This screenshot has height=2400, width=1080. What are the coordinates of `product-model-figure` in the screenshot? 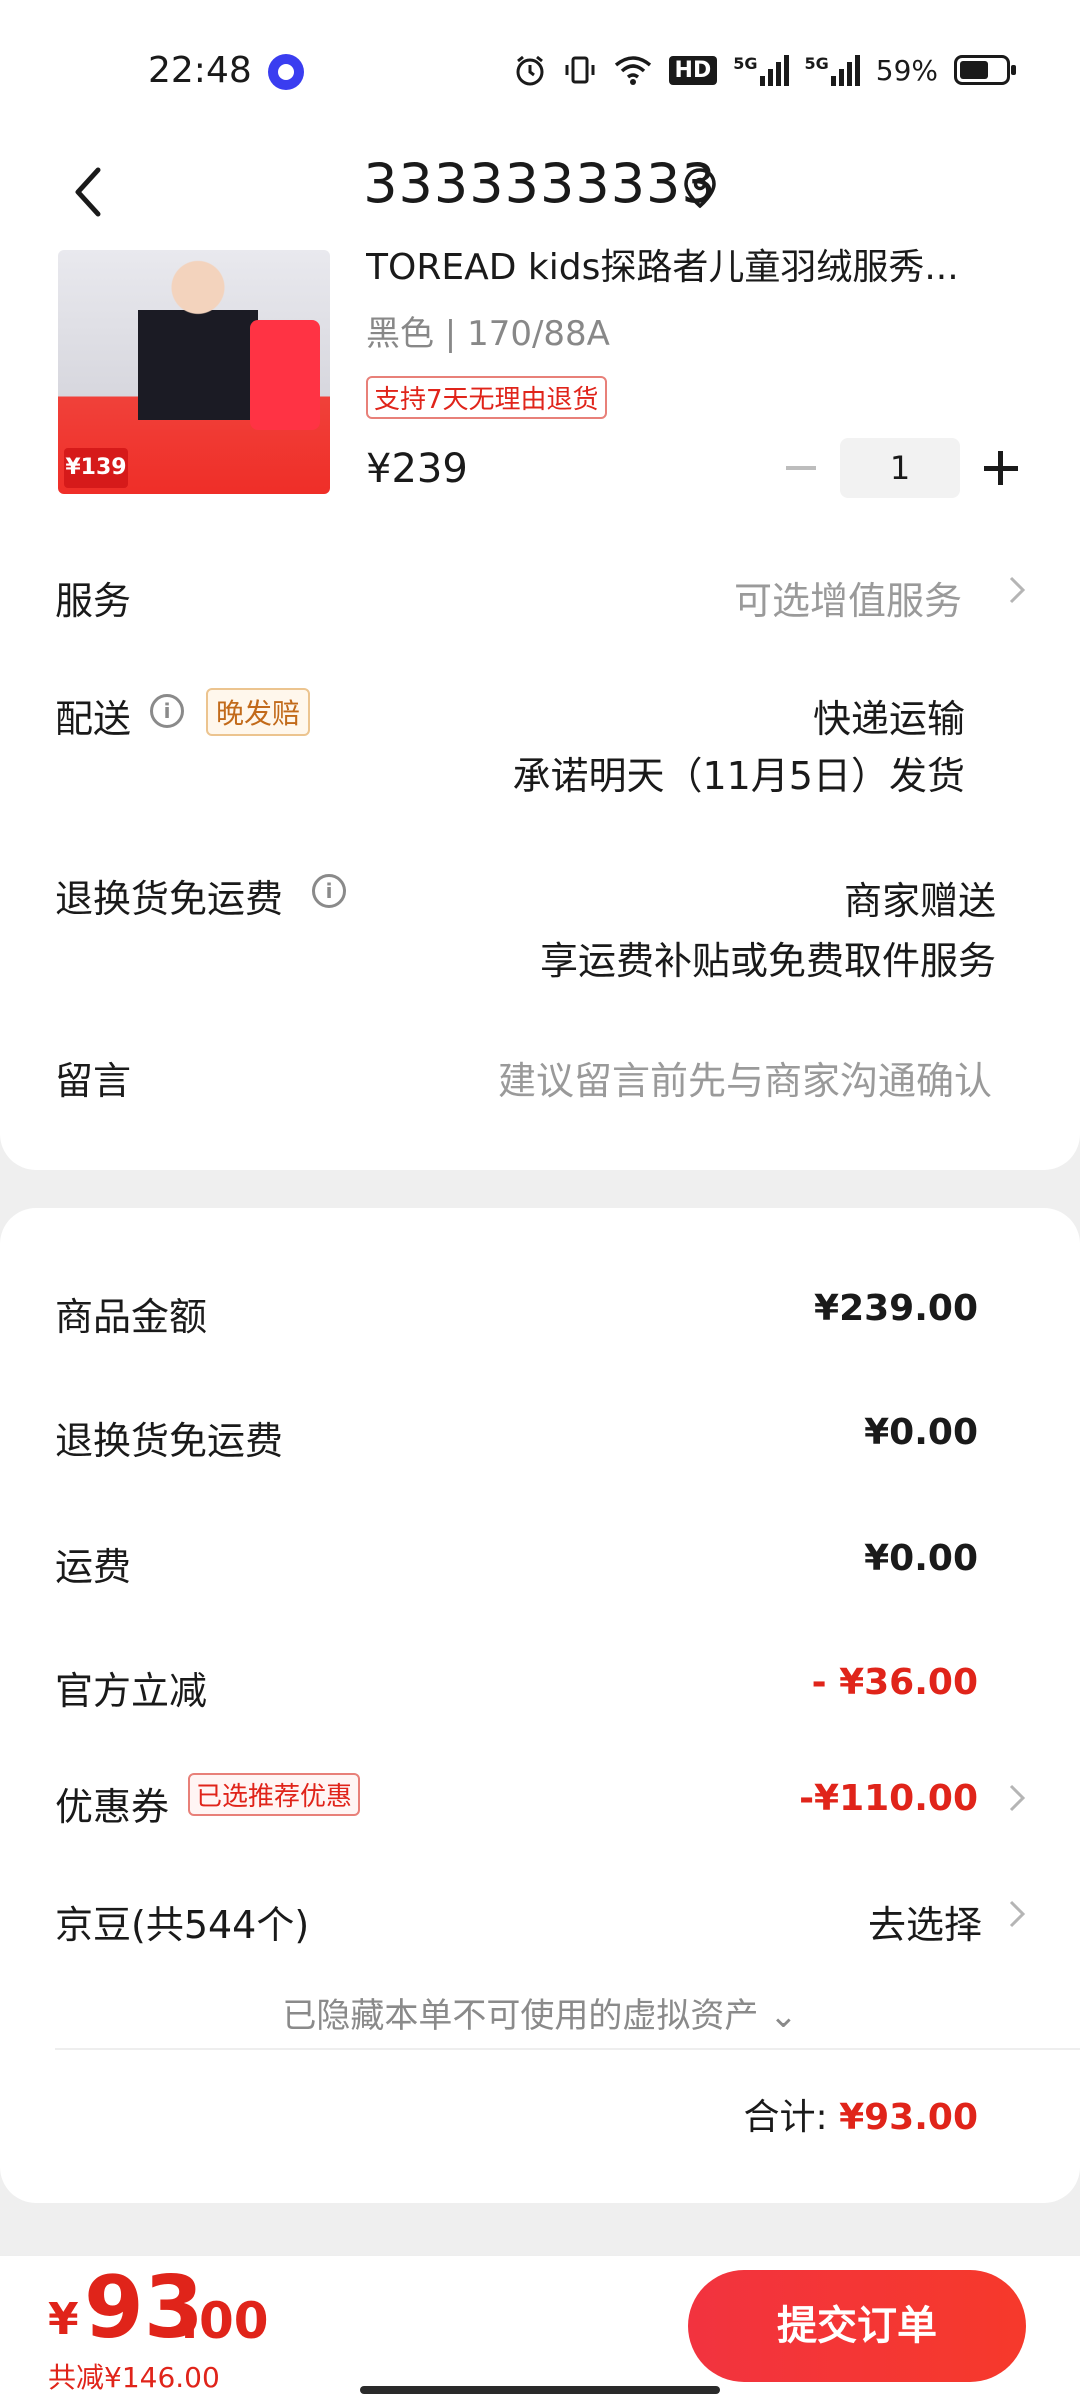 It's located at (198, 335).